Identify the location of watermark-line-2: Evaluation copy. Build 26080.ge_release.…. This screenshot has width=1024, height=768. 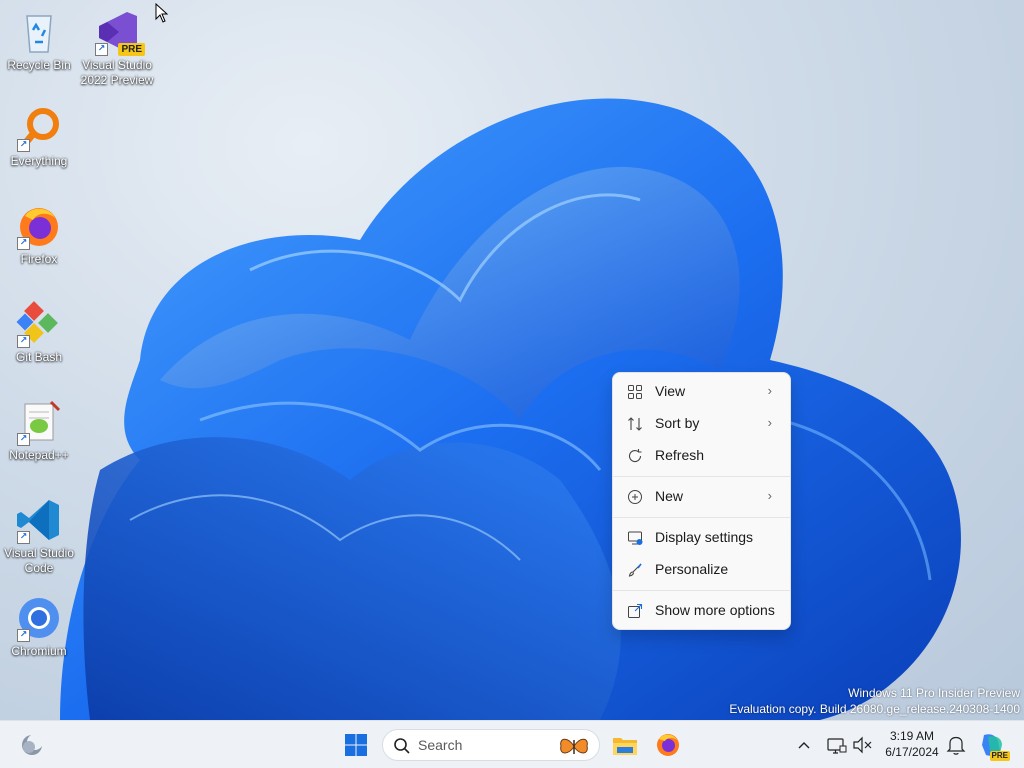
(874, 709).